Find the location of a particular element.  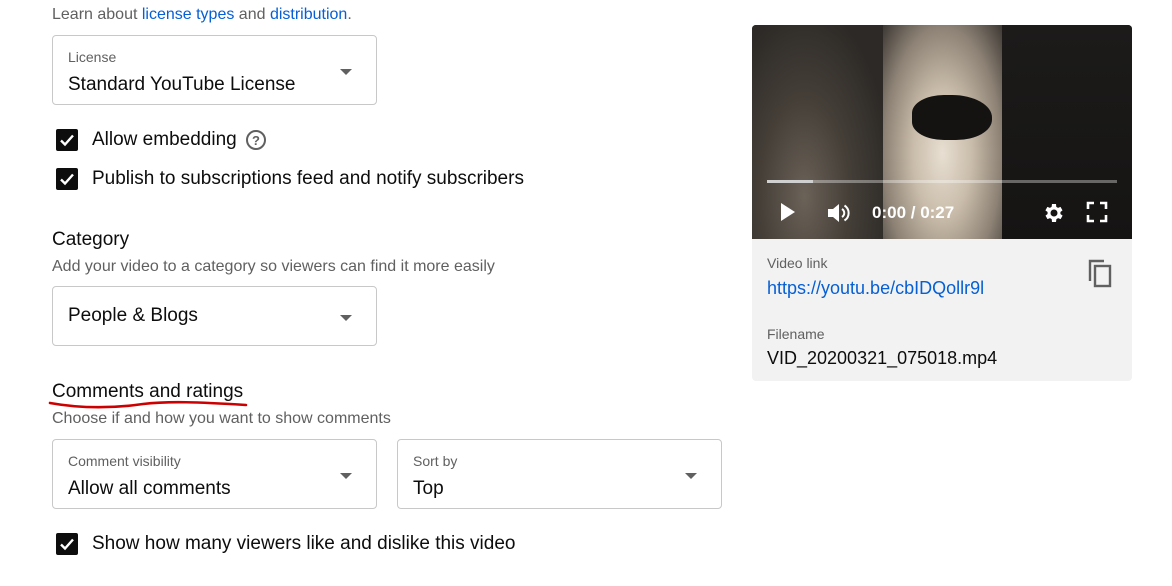

video-thumbnail-left is located at coordinates (817, 132).